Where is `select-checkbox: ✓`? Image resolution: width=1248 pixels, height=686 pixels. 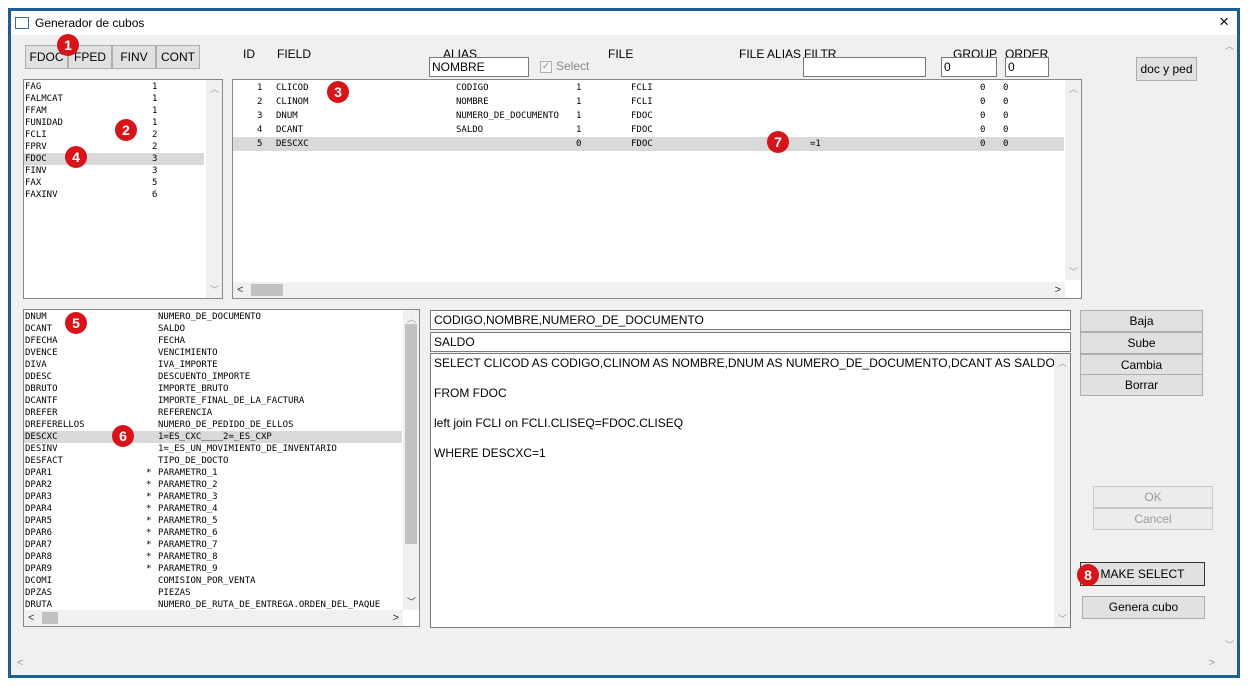
select-checkbox: ✓ is located at coordinates (546, 67).